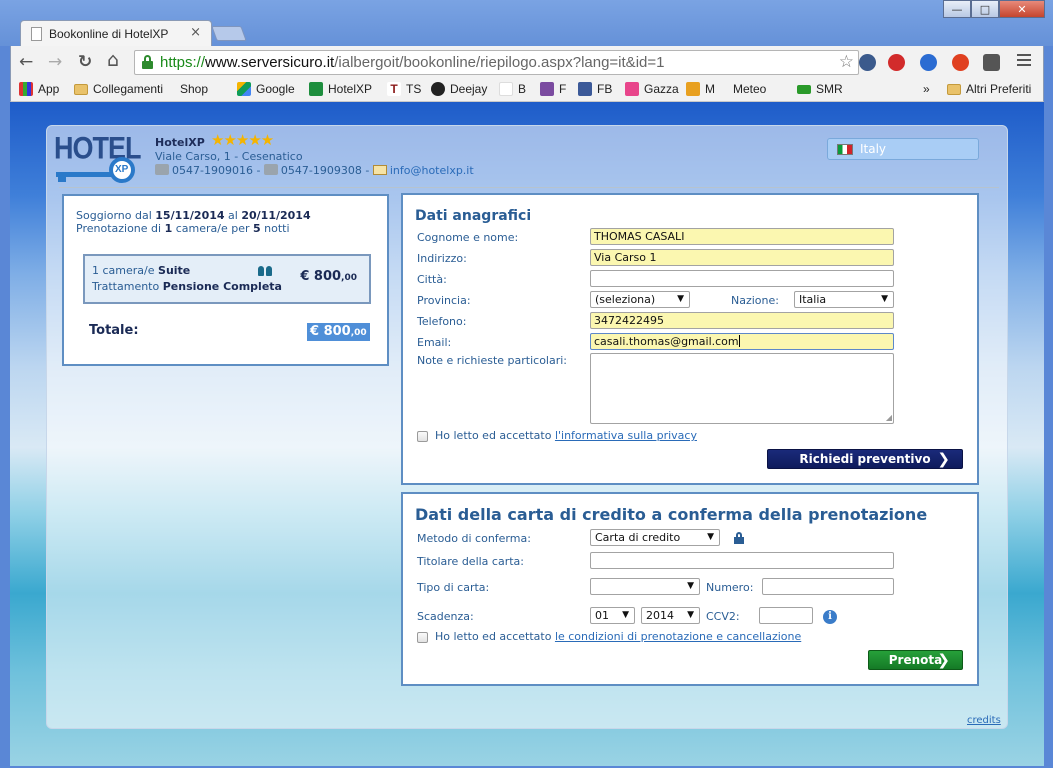 The width and height of the screenshot is (1053, 768). I want to click on home-button: ⌂, so click(113, 60).